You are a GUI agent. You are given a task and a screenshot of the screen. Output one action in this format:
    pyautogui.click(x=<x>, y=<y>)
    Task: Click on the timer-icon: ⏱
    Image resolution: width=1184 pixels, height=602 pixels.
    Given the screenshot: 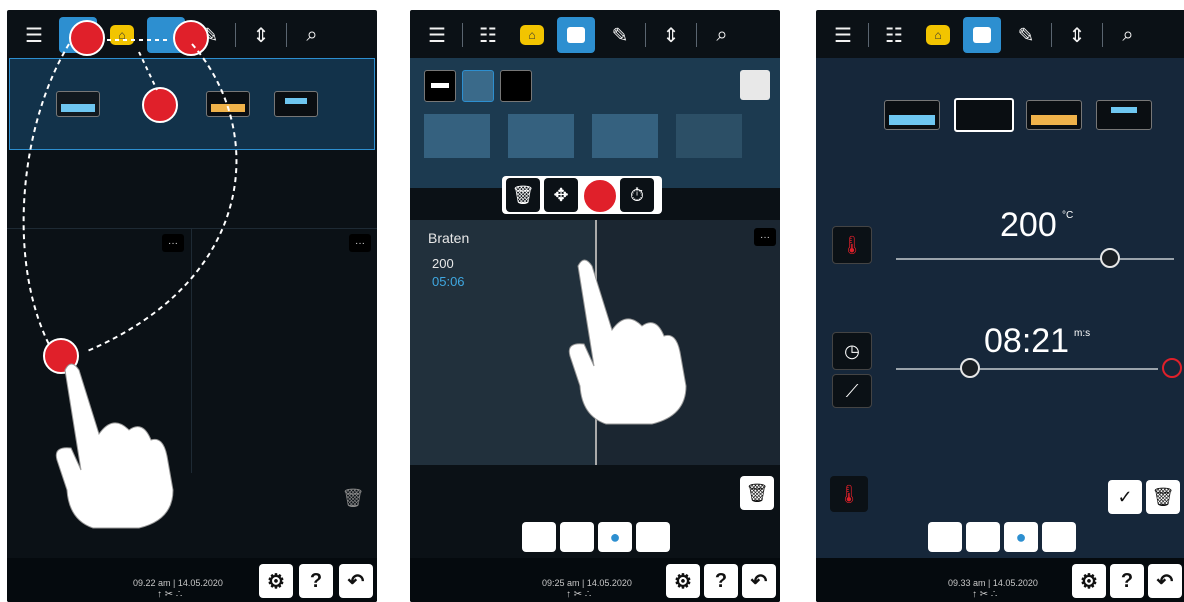 What is the action you would take?
    pyautogui.click(x=637, y=195)
    